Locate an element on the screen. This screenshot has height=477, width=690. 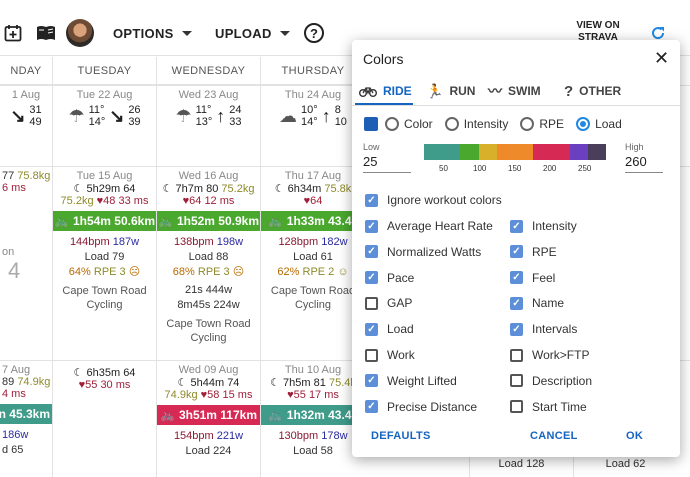
day-header-monday: NDAY is located at coordinates (26, 71).